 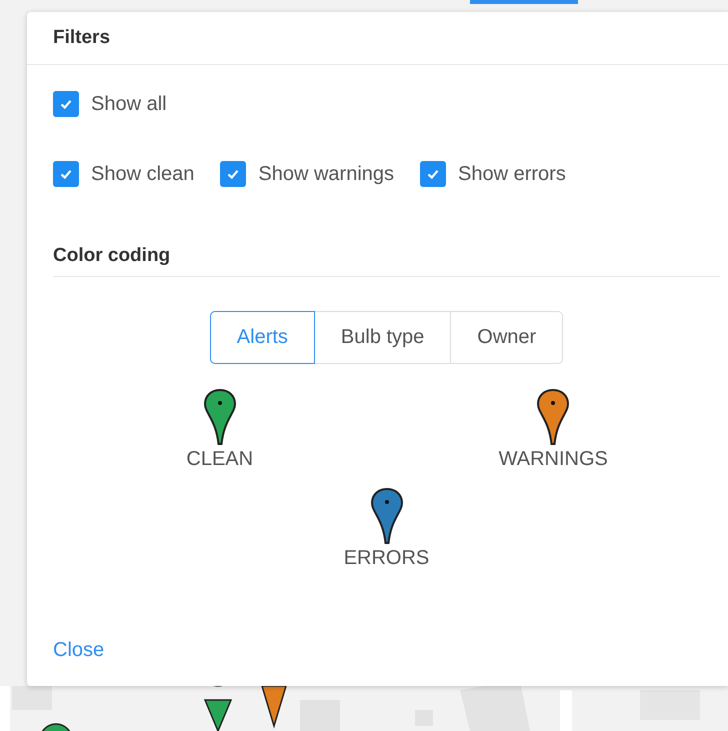 I want to click on segment-tab: Bulb type, so click(x=383, y=337).